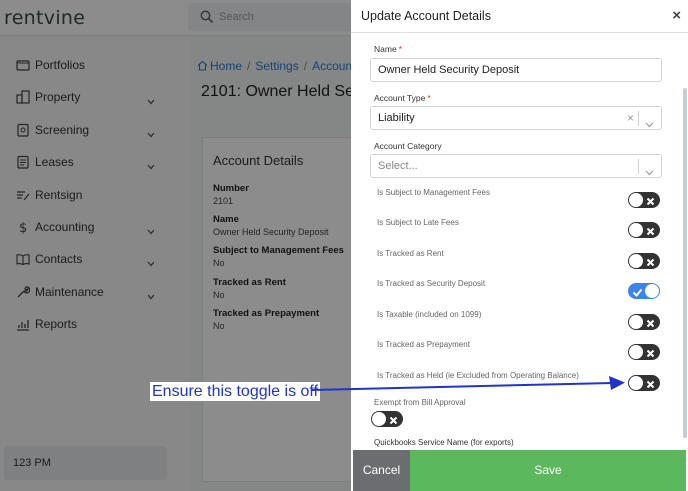 This screenshot has width=688, height=491. What do you see at coordinates (449, 70) in the screenshot?
I see `name-input-value: Owner Held Security Deposit` at bounding box center [449, 70].